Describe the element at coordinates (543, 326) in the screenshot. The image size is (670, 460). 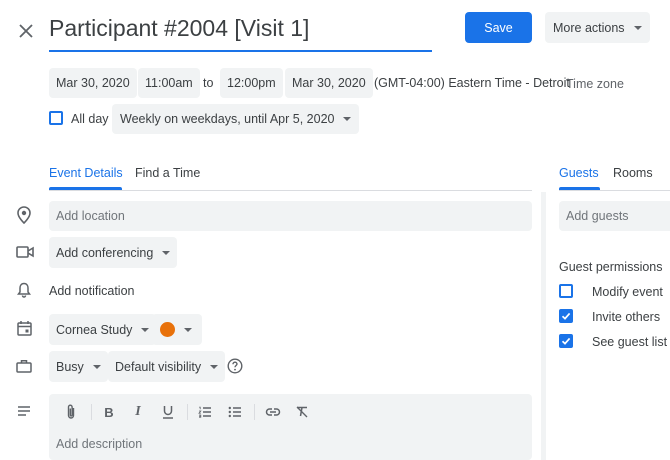
I see `panel-divider` at that location.